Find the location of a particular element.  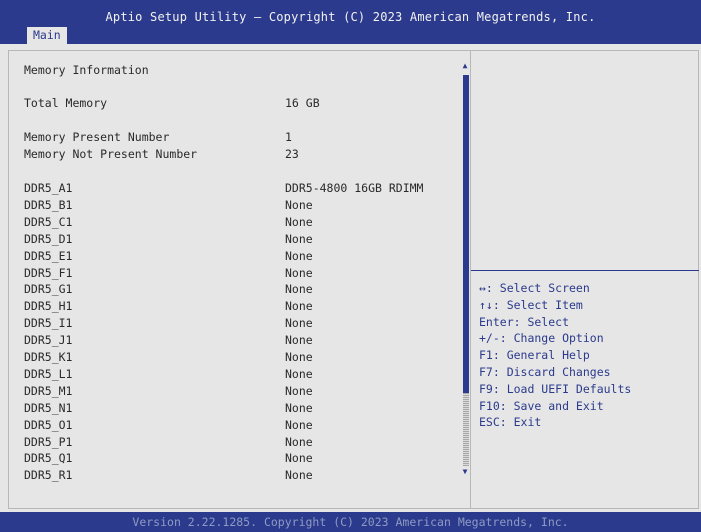

memory-slot-name: DDR5_J1 is located at coordinates (48, 340).